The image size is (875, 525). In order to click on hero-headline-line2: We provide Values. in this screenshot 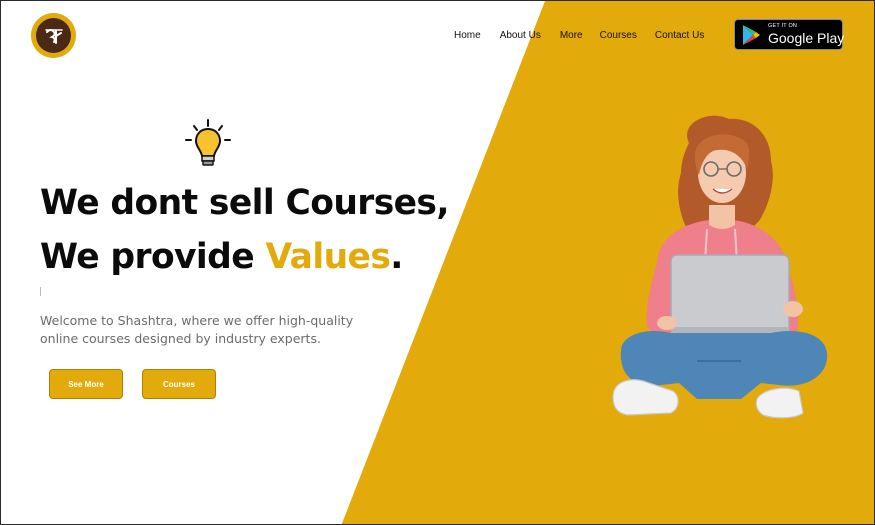, I will do `click(221, 257)`.